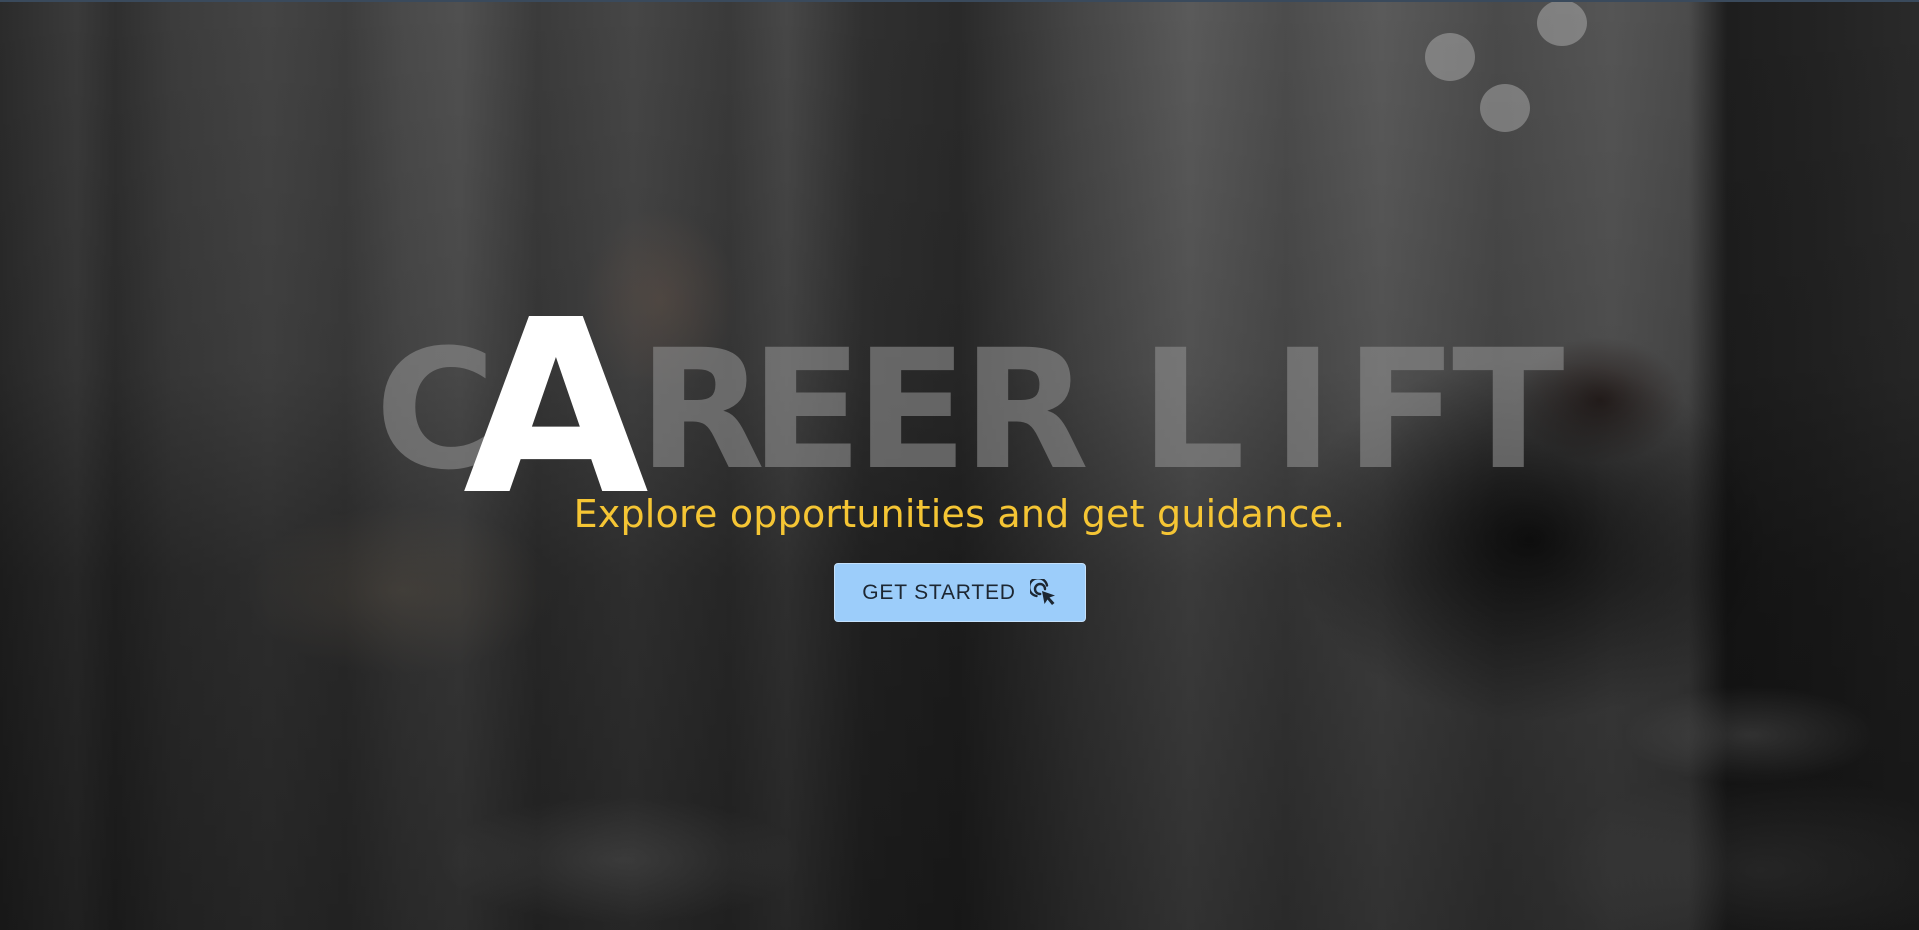  What do you see at coordinates (1042, 591) in the screenshot?
I see `cursor-click-icon` at bounding box center [1042, 591].